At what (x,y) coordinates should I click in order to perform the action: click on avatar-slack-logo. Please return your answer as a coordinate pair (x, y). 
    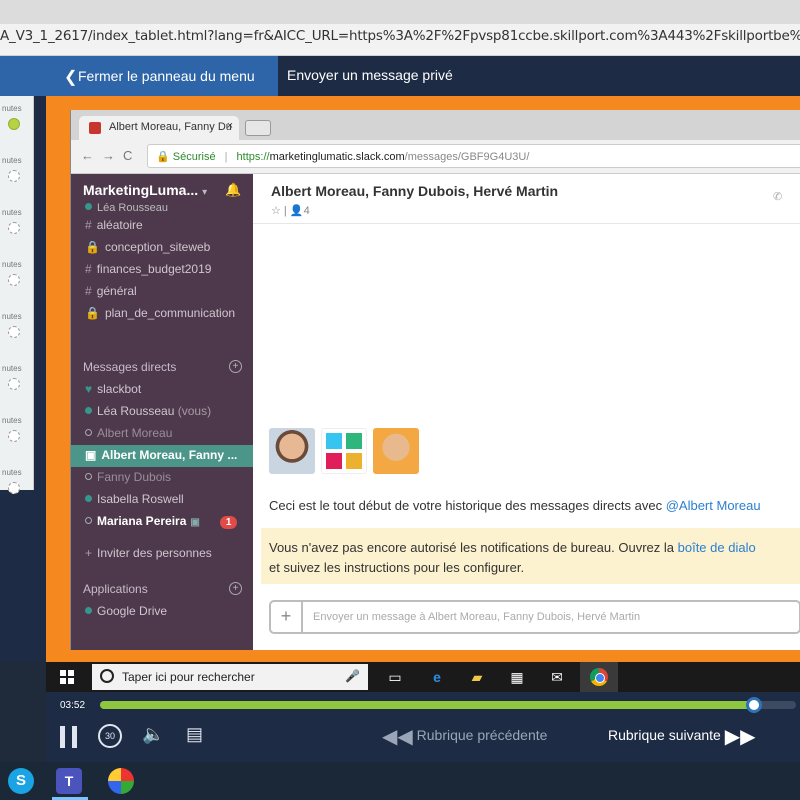
    Looking at the image, I should click on (344, 451).